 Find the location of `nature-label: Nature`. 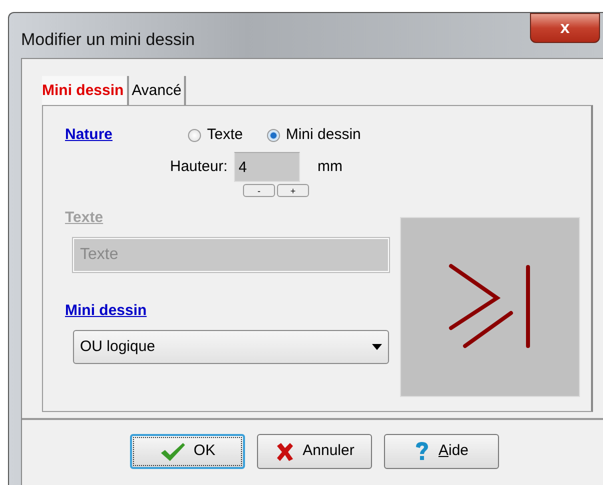

nature-label: Nature is located at coordinates (89, 134).